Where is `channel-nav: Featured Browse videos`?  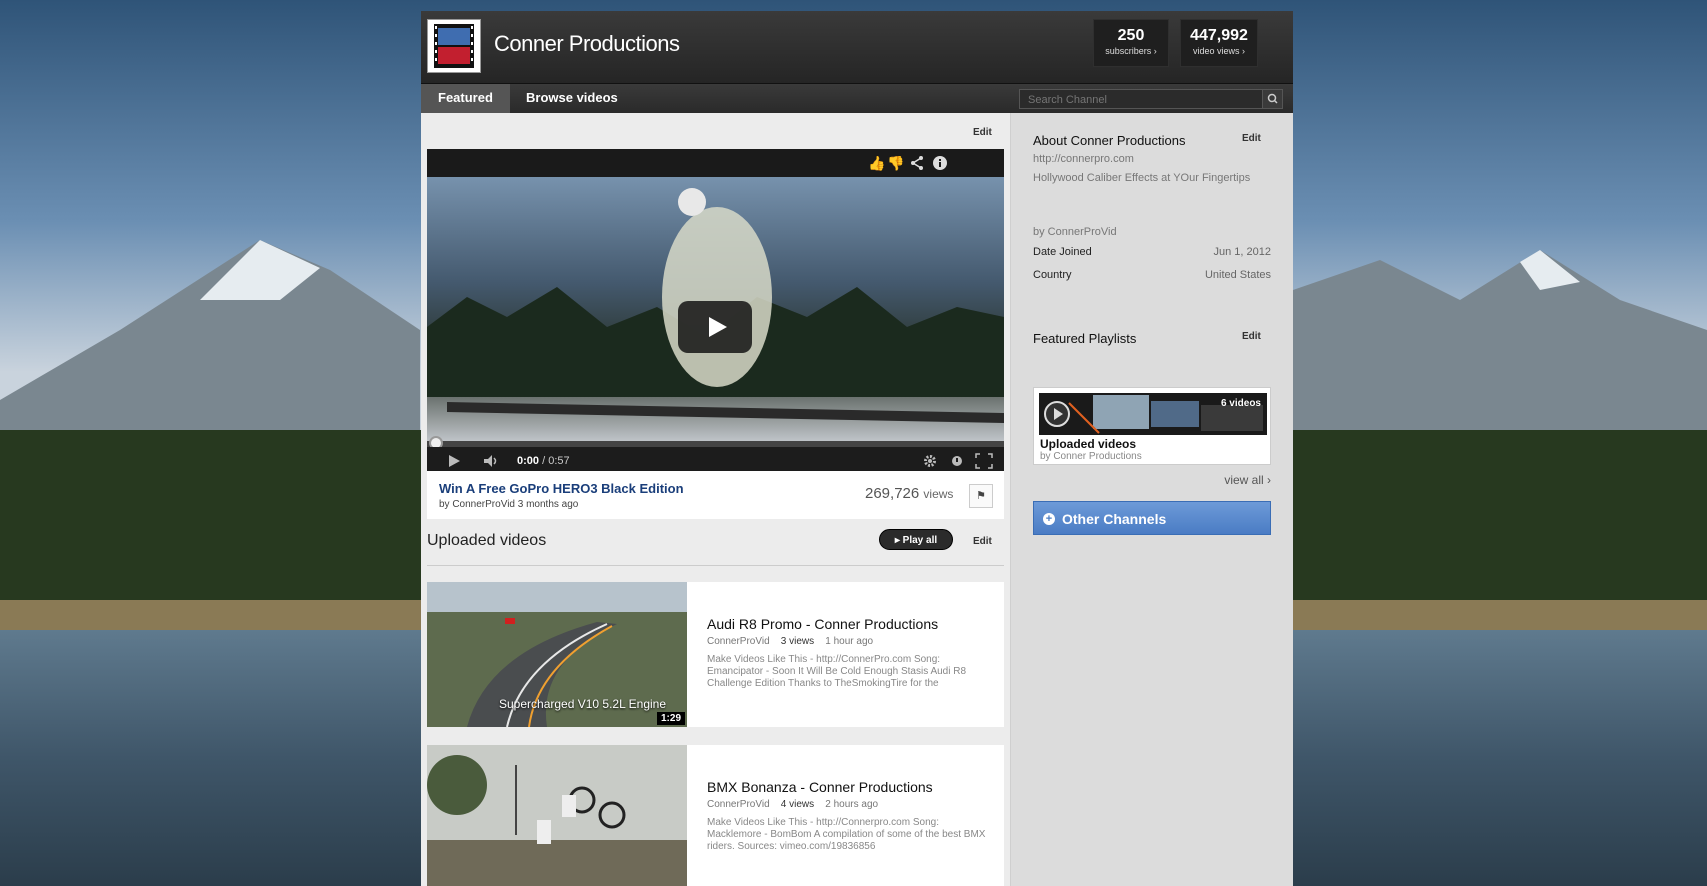 channel-nav: Featured Browse videos is located at coordinates (857, 98).